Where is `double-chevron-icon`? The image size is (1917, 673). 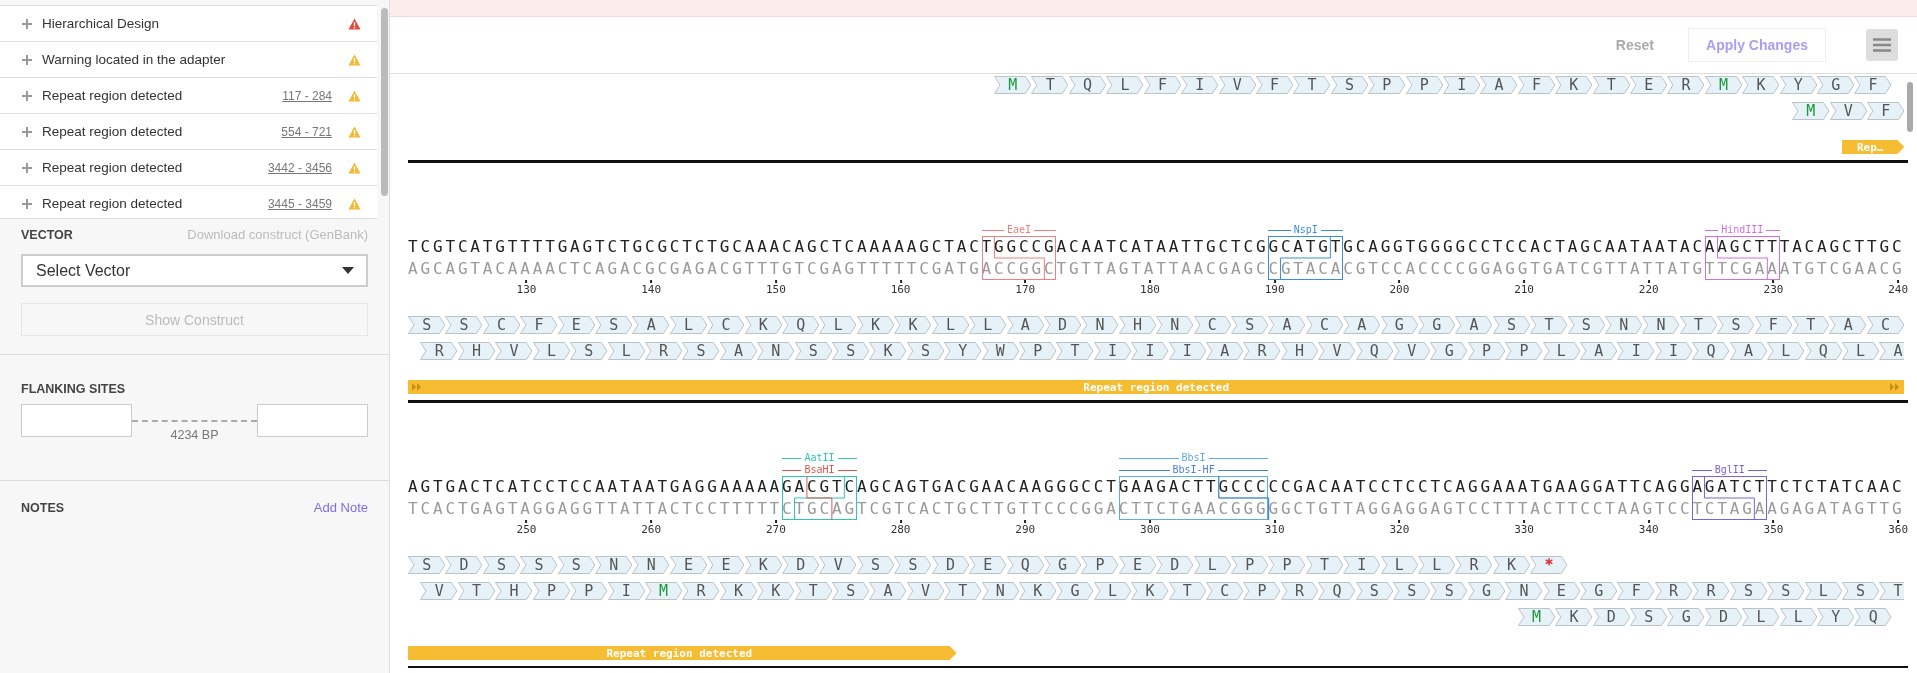 double-chevron-icon is located at coordinates (417, 387).